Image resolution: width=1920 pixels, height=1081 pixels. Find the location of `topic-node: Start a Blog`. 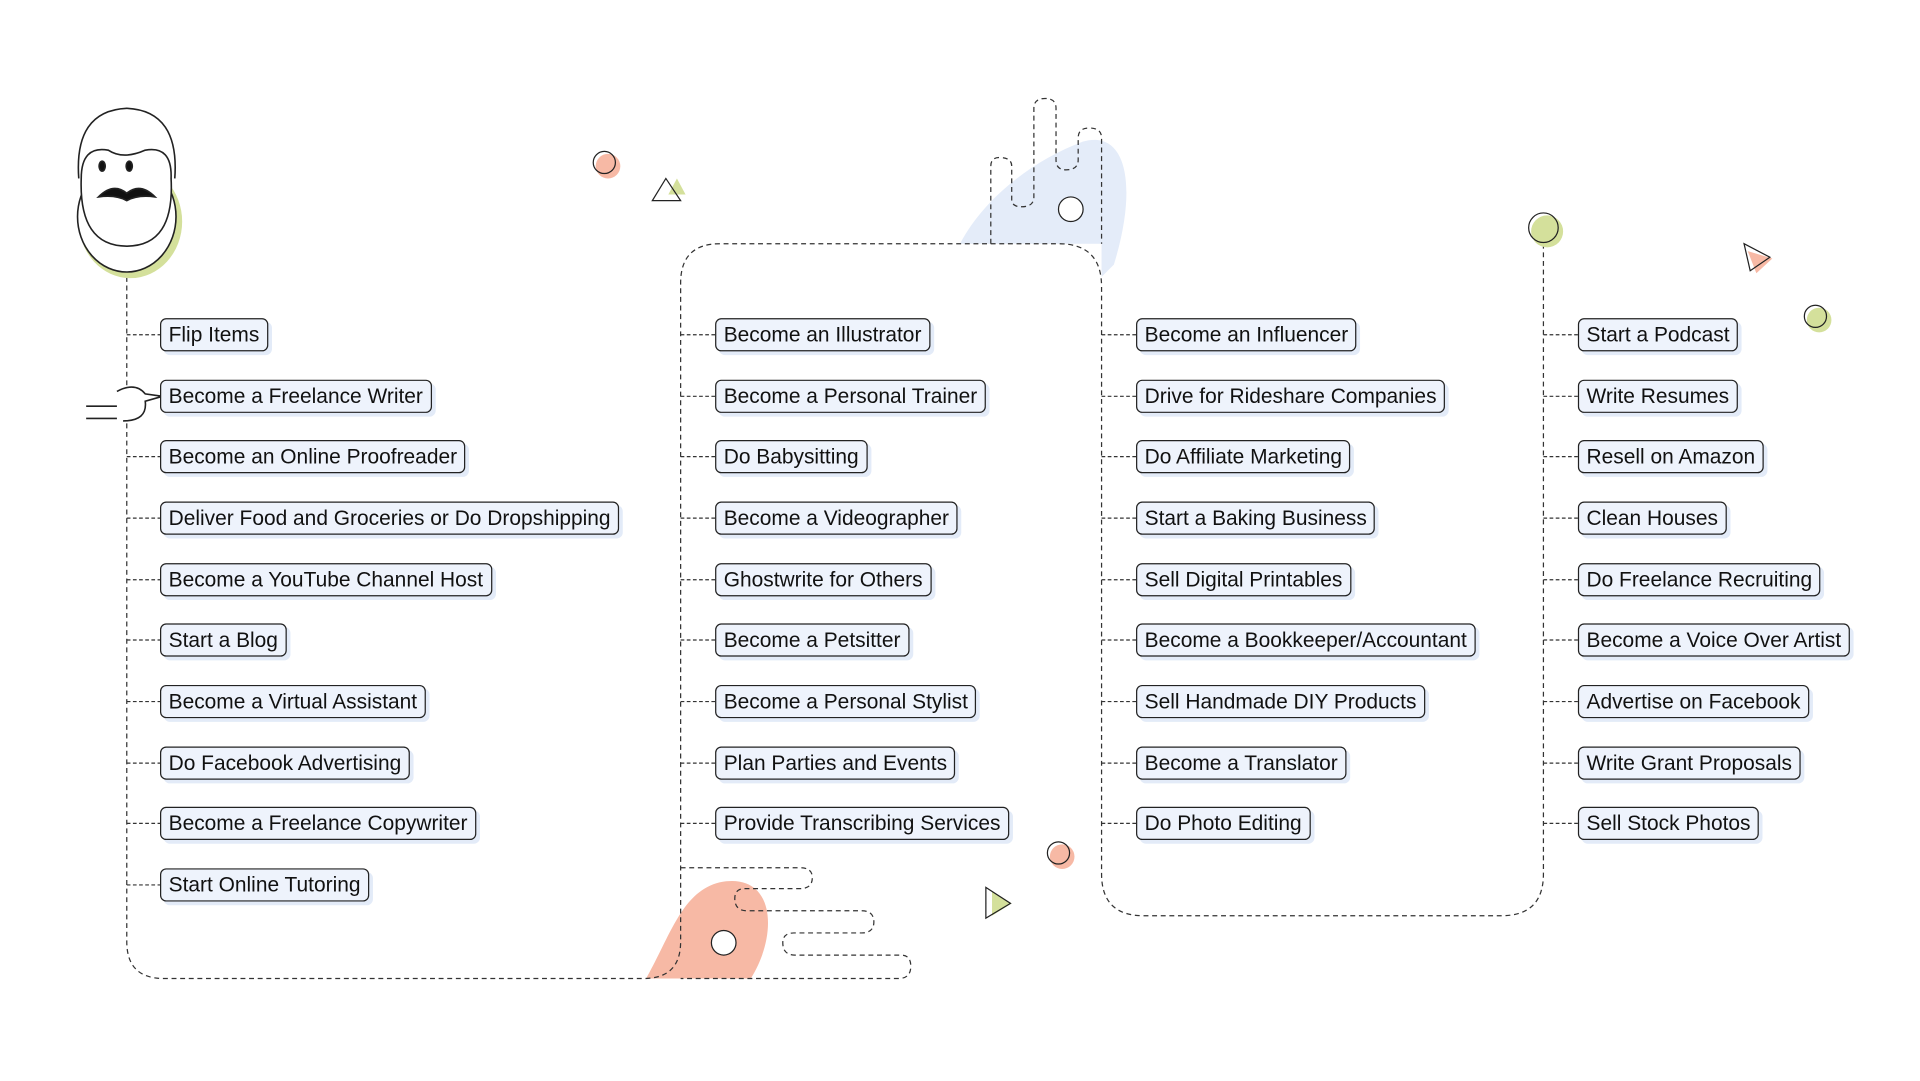

topic-node: Start a Blog is located at coordinates (223, 640).